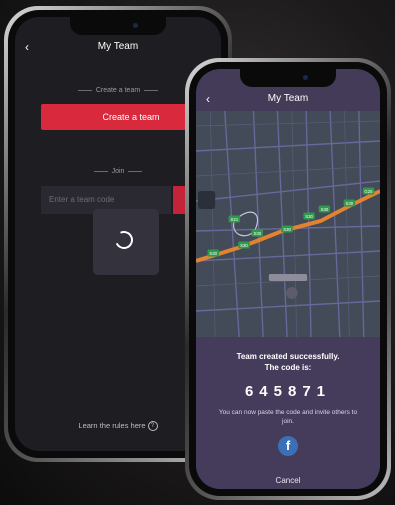 The width and height of the screenshot is (395, 505). I want to click on success-message: Team created successfully. The code is:, so click(288, 362).